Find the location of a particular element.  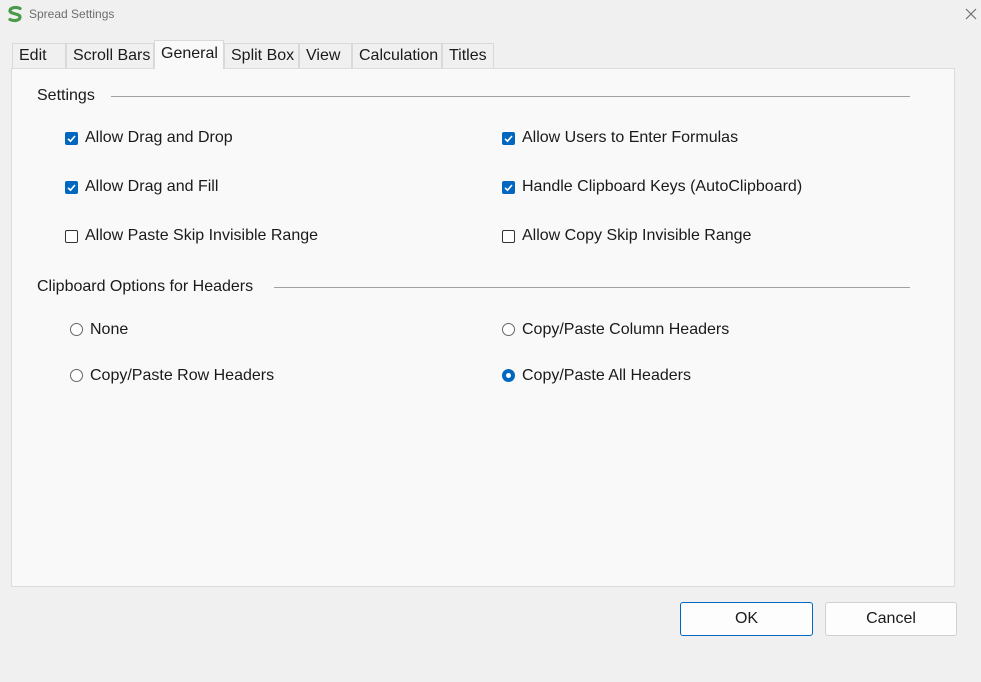

tab-titles: Titles is located at coordinates (468, 55).